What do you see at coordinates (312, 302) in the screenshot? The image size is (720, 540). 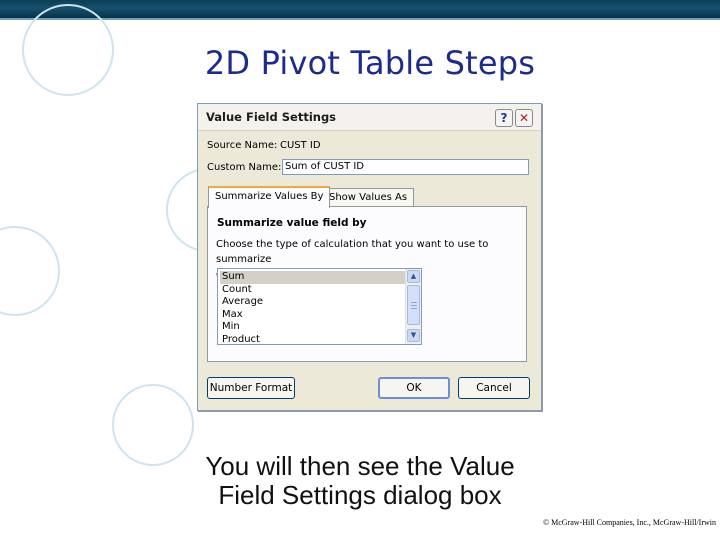 I see `list-item-average: Average` at bounding box center [312, 302].